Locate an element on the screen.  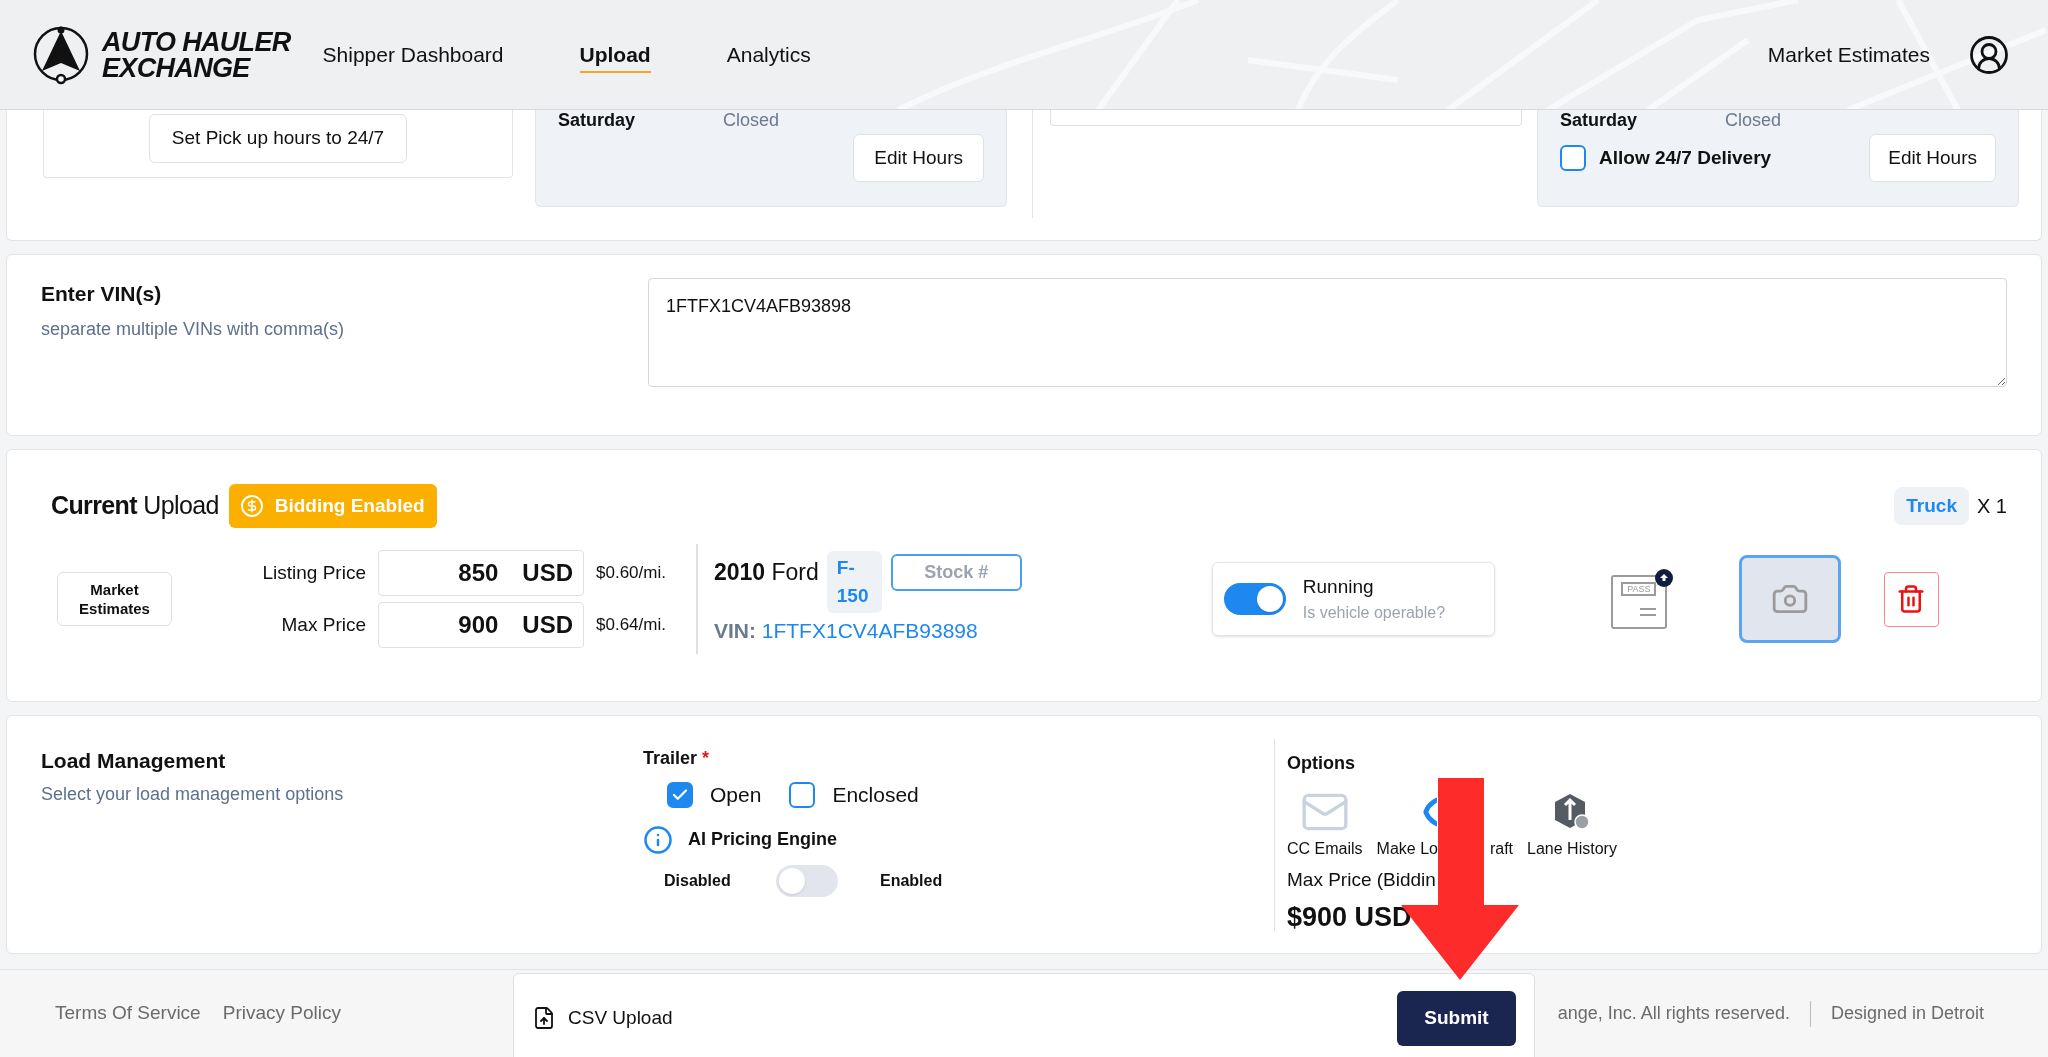
dollar-icon is located at coordinates (251, 506).